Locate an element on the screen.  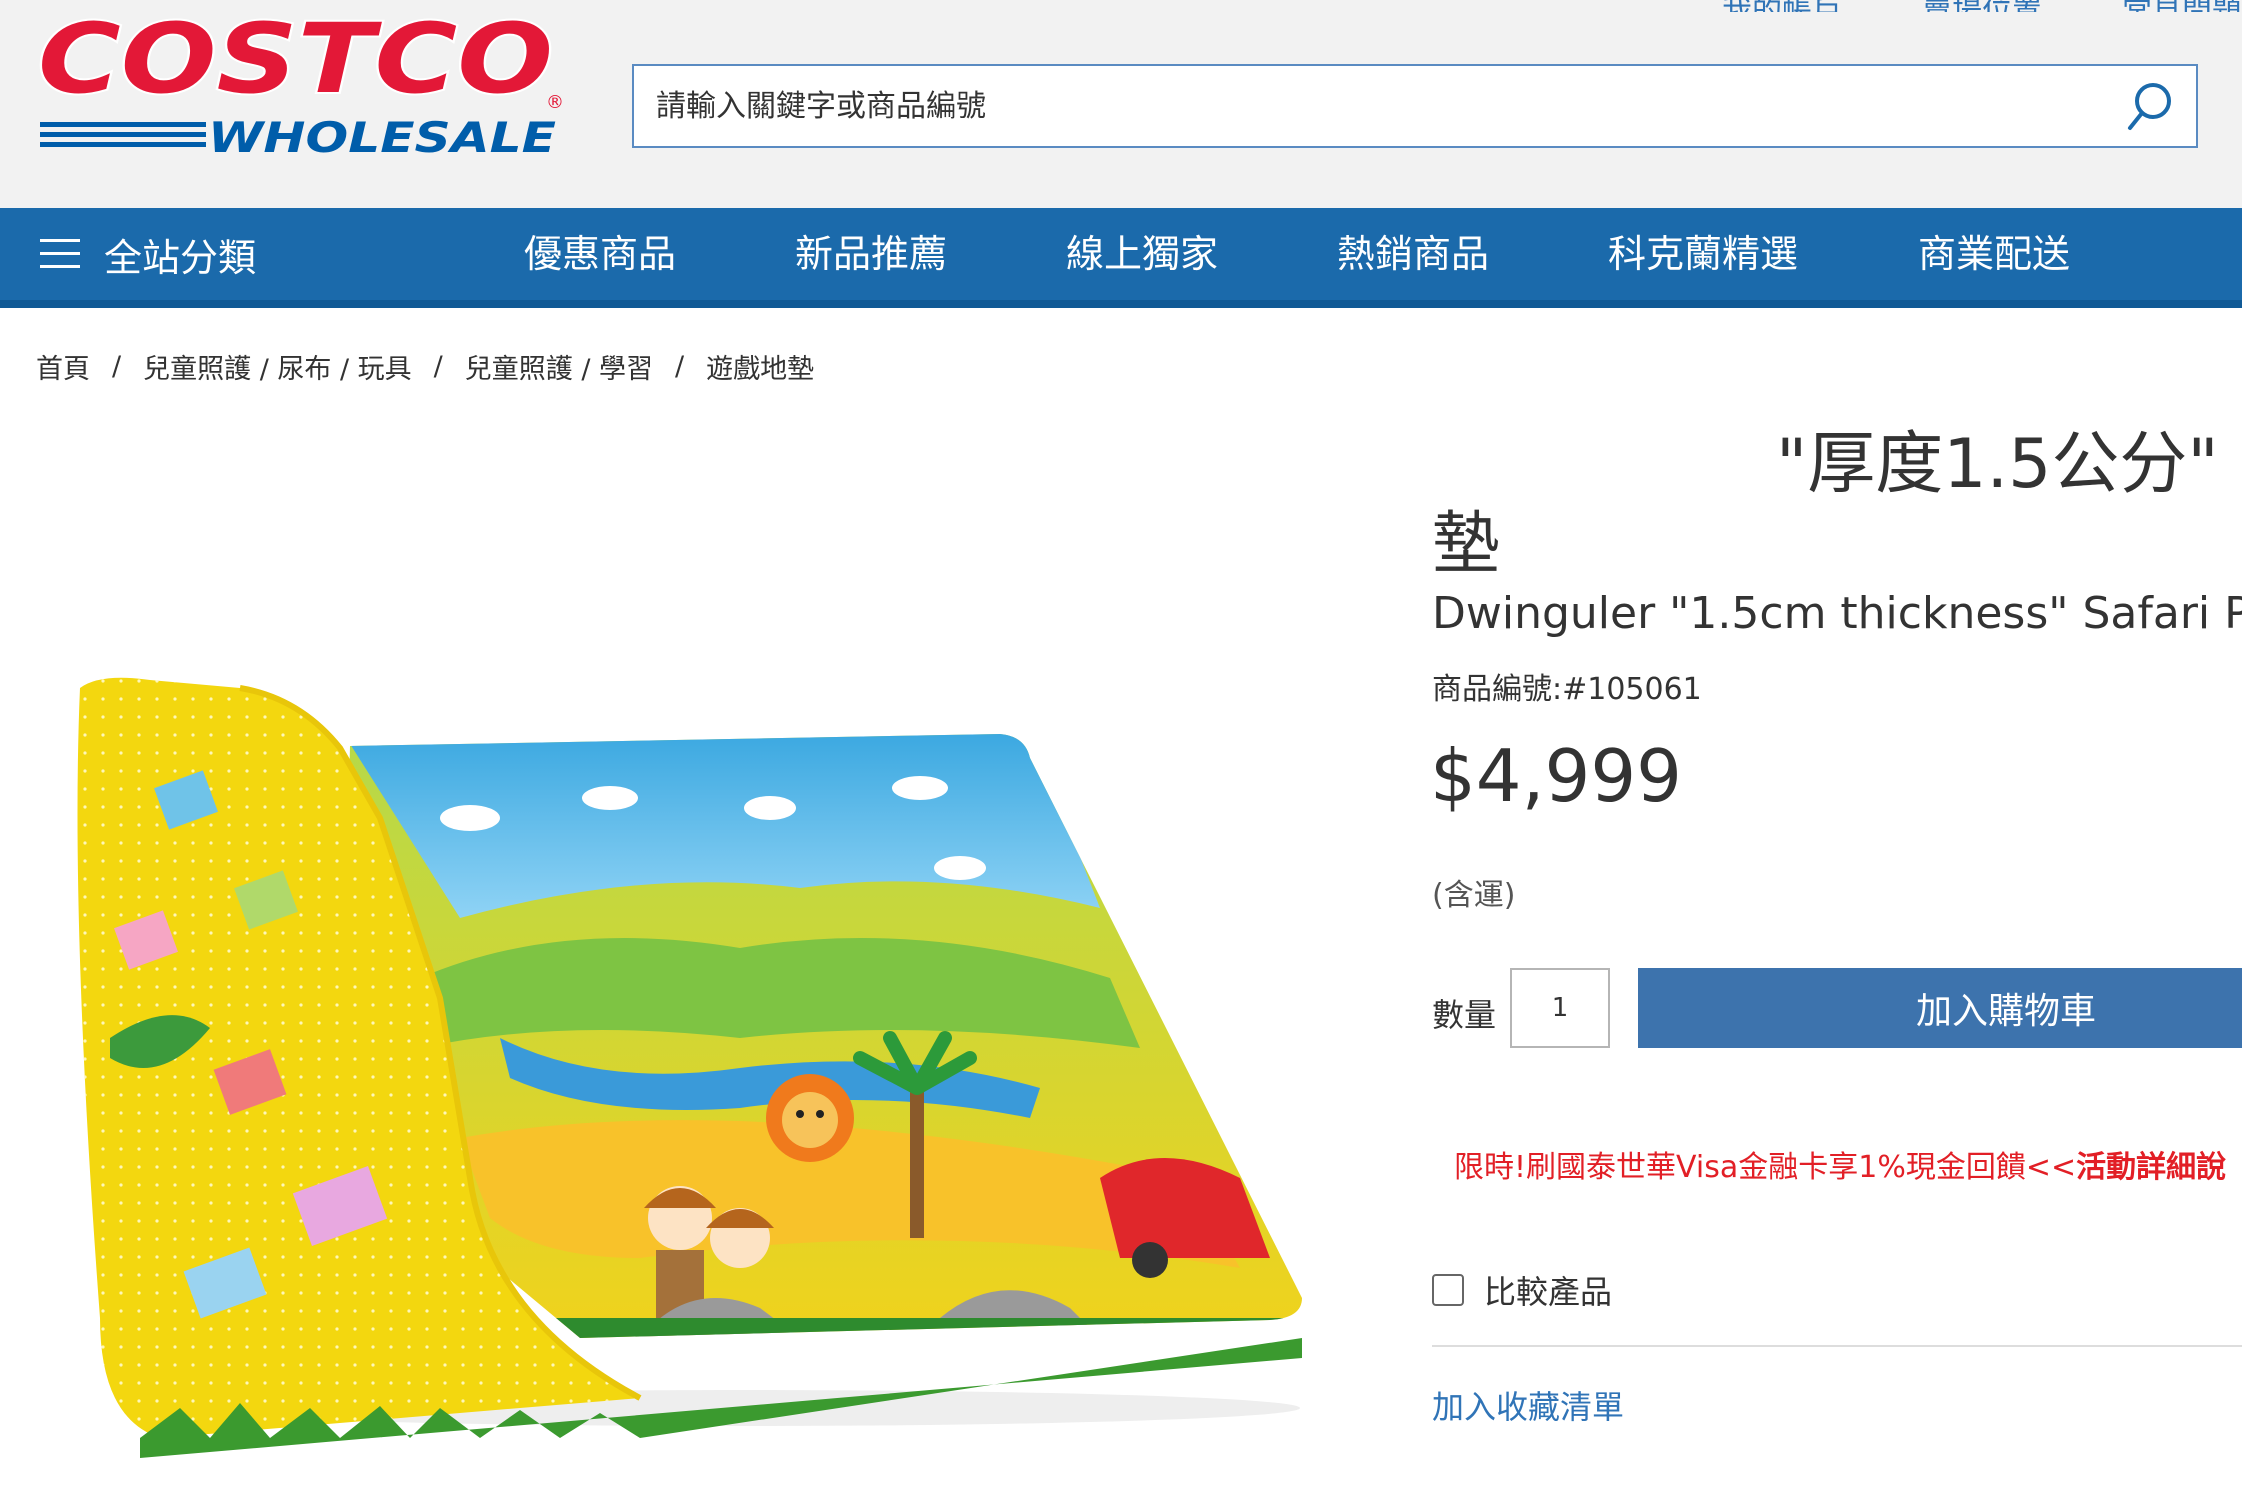
nav-item-kirkland: 科克蘭精選 is located at coordinates (1703, 254).